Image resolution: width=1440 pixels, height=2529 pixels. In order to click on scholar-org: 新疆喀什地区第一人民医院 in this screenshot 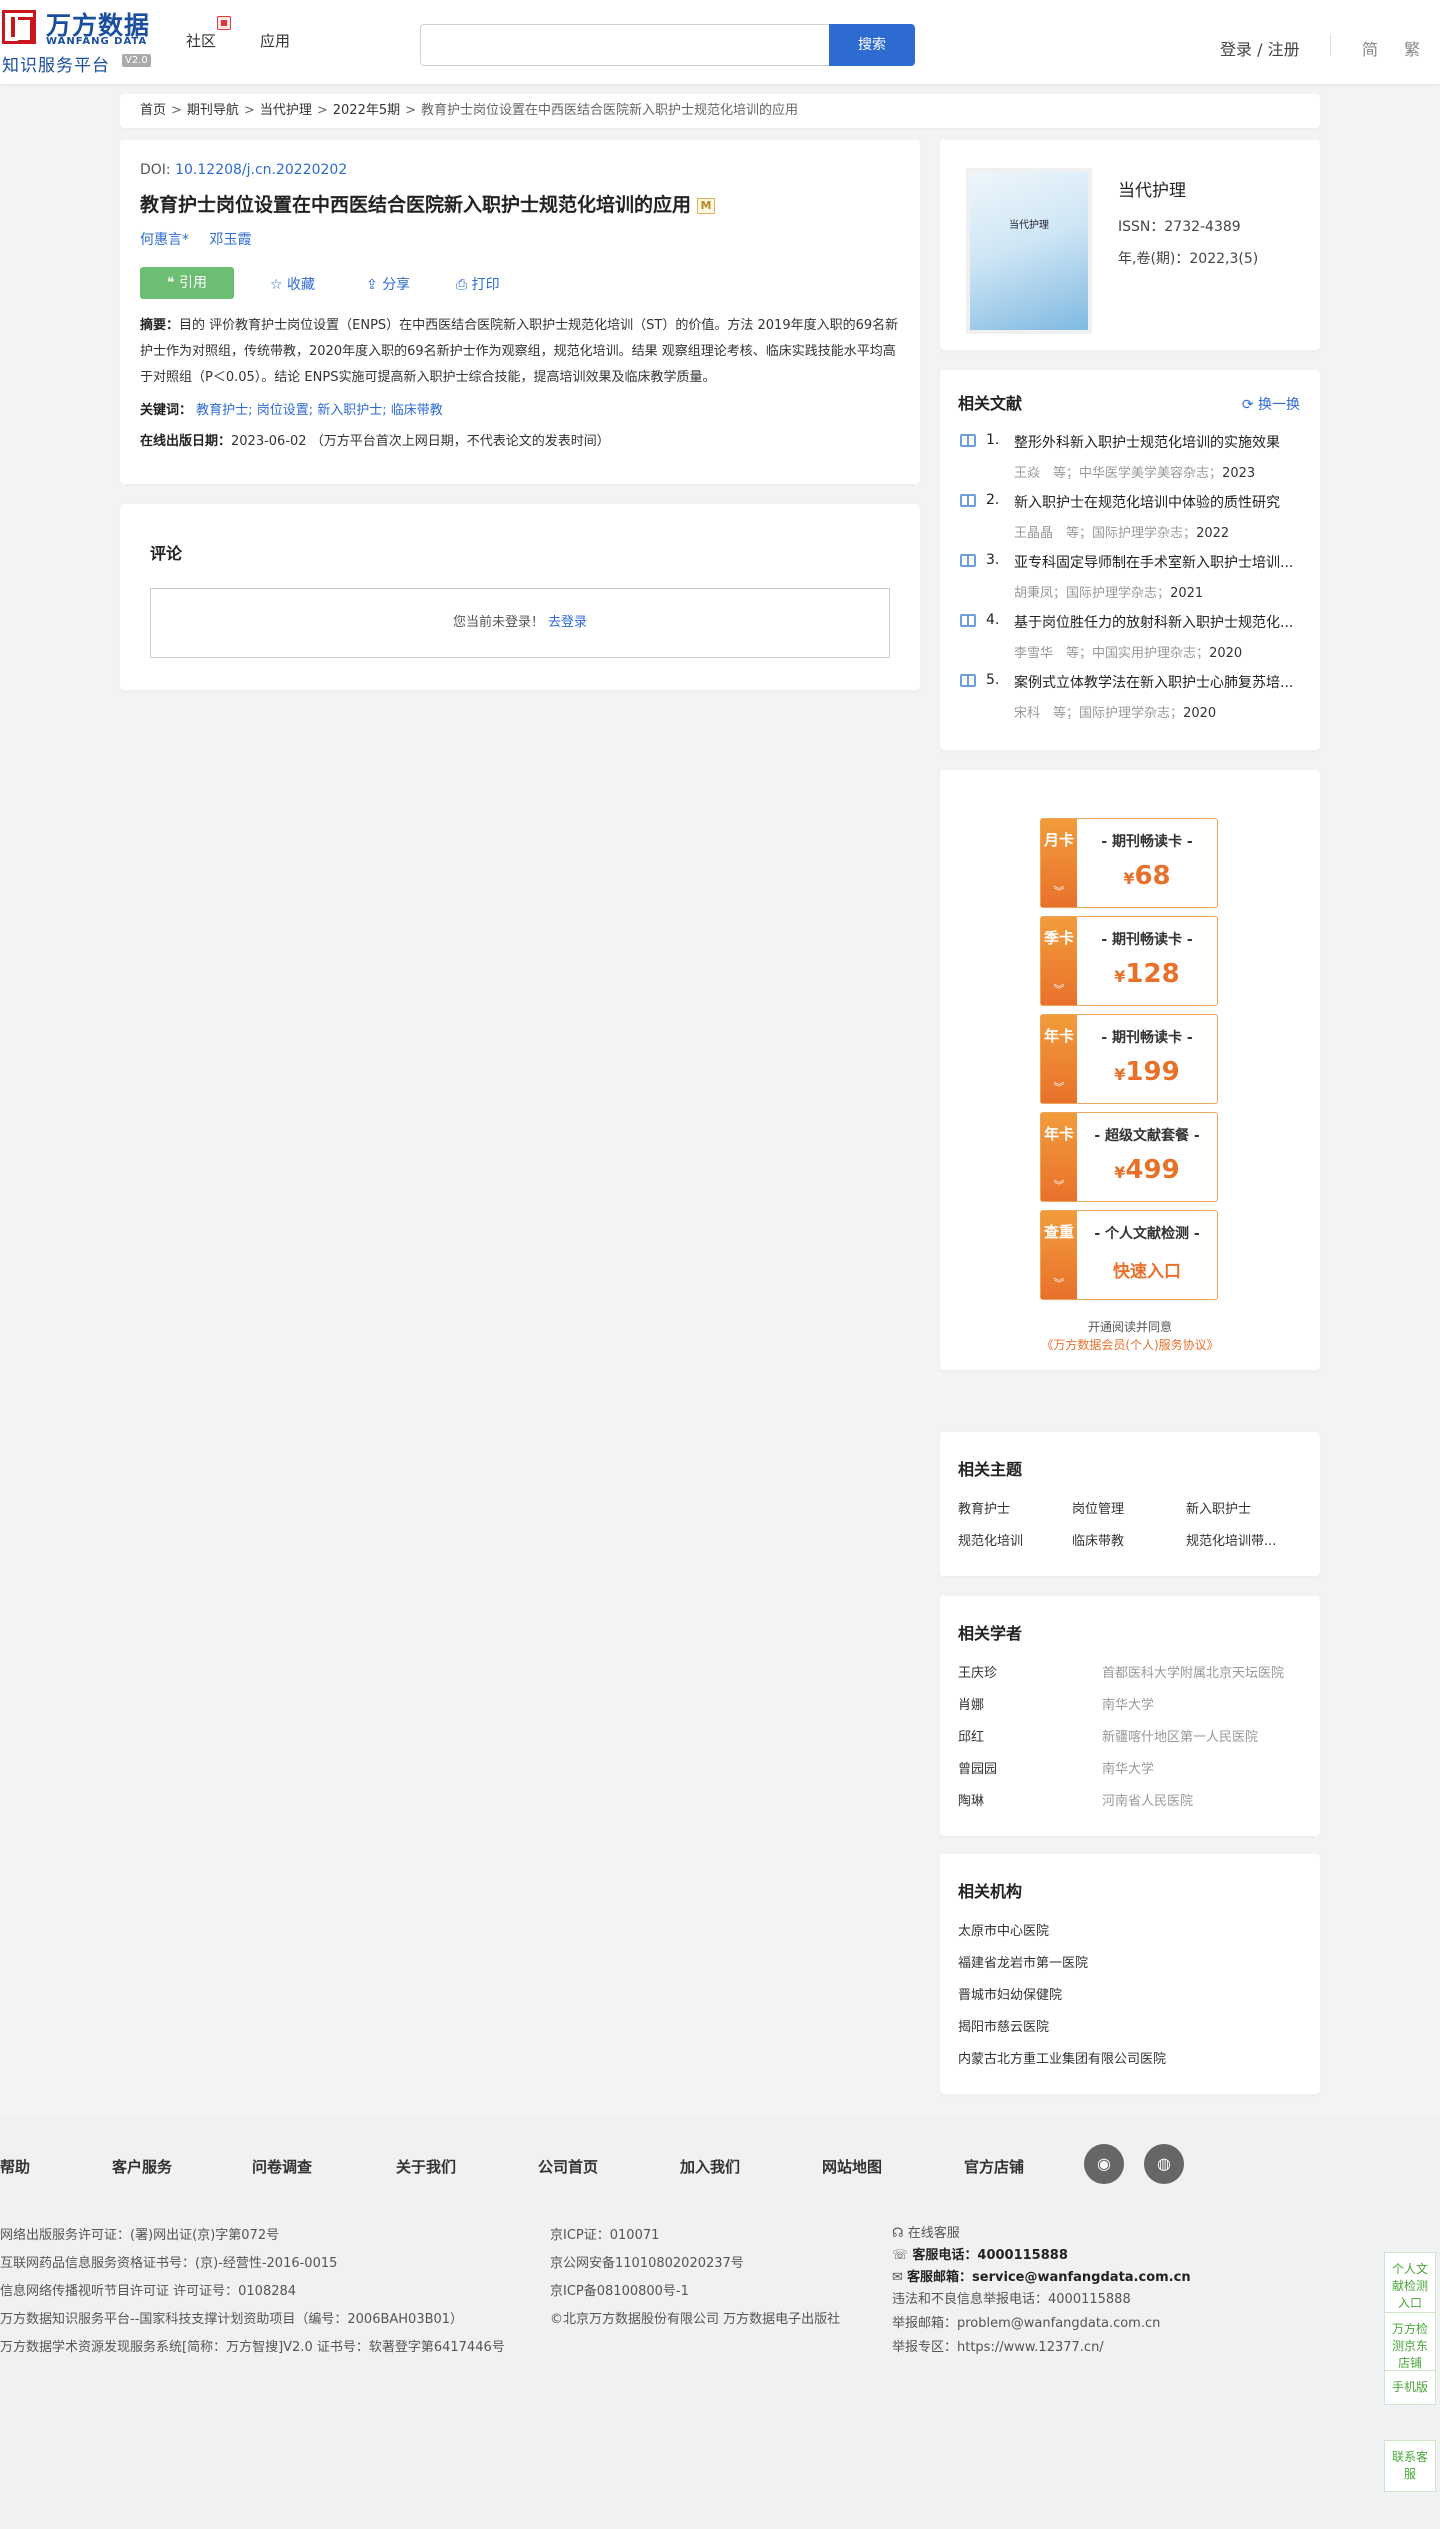, I will do `click(1180, 1735)`.